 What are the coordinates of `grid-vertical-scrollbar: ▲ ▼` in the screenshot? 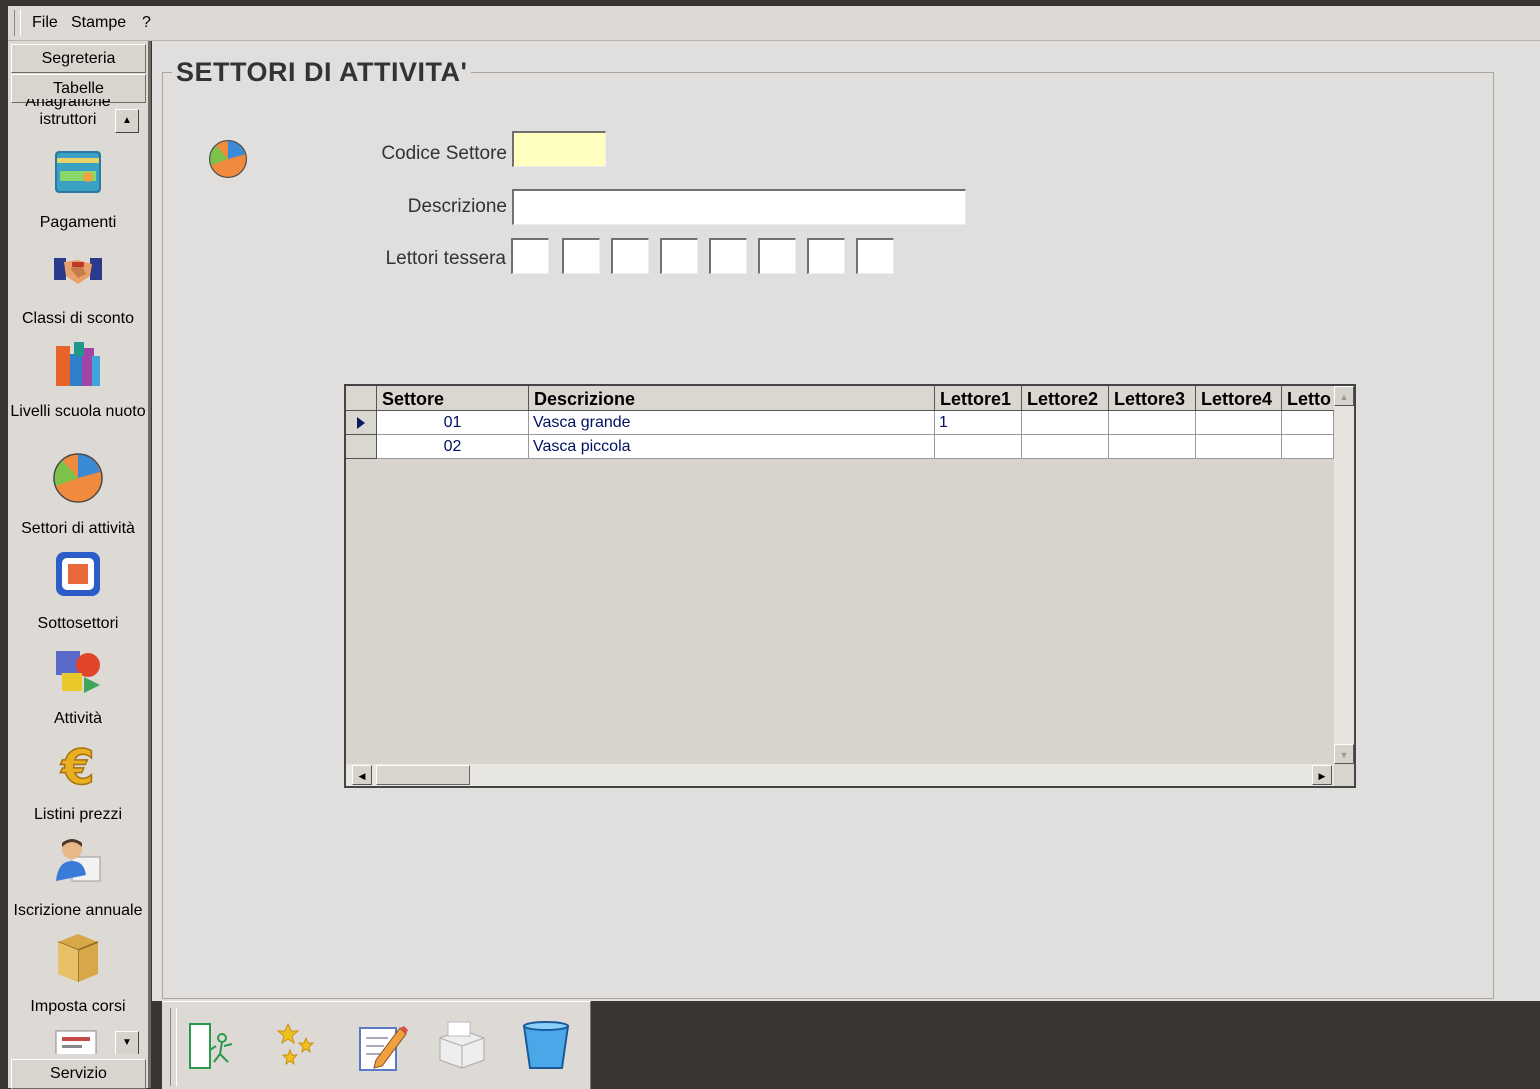 It's located at (1344, 575).